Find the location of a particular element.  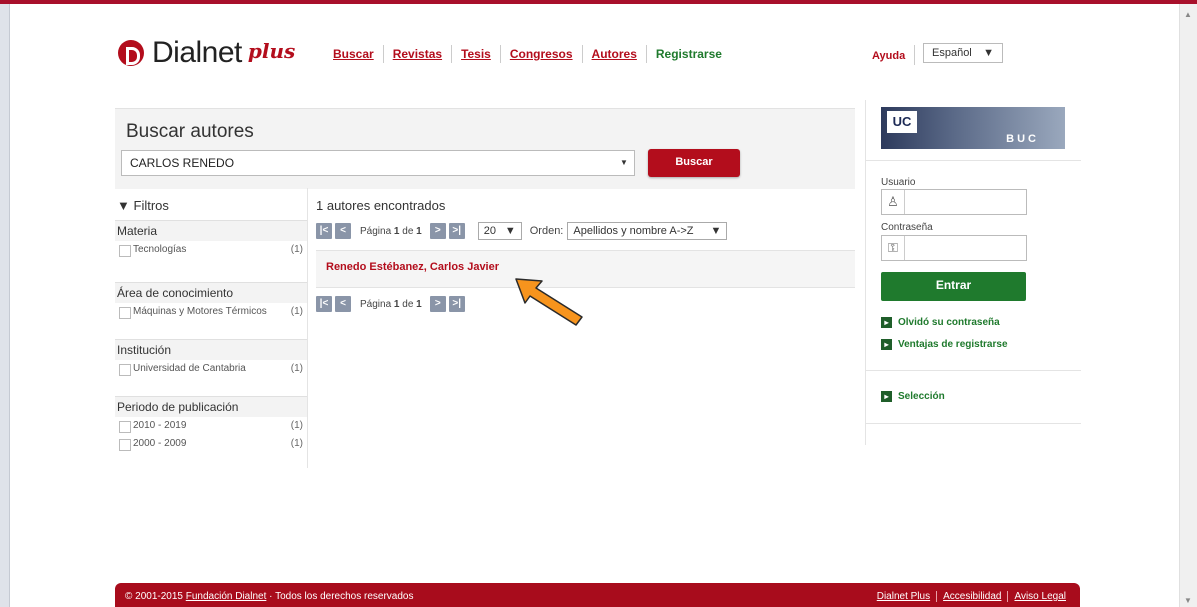

user-label: Usuario is located at coordinates (898, 182).